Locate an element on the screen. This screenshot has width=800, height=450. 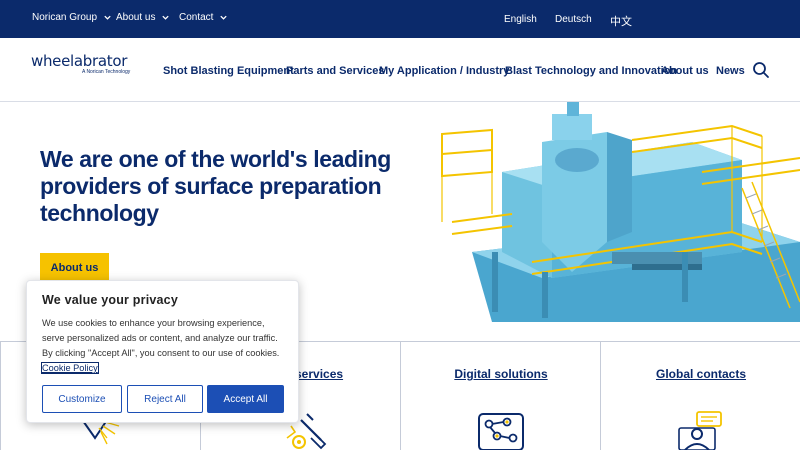
topbar-link-about-us: About us is located at coordinates (143, 17).